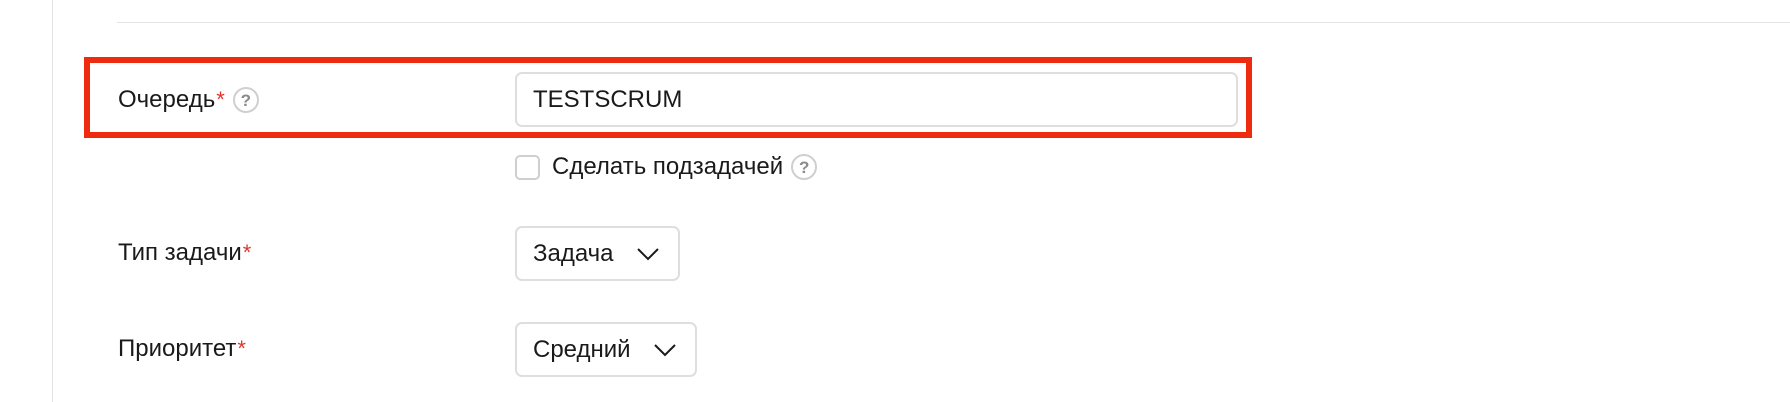 The width and height of the screenshot is (1790, 402). What do you see at coordinates (668, 97) in the screenshot?
I see `highlight-frame` at bounding box center [668, 97].